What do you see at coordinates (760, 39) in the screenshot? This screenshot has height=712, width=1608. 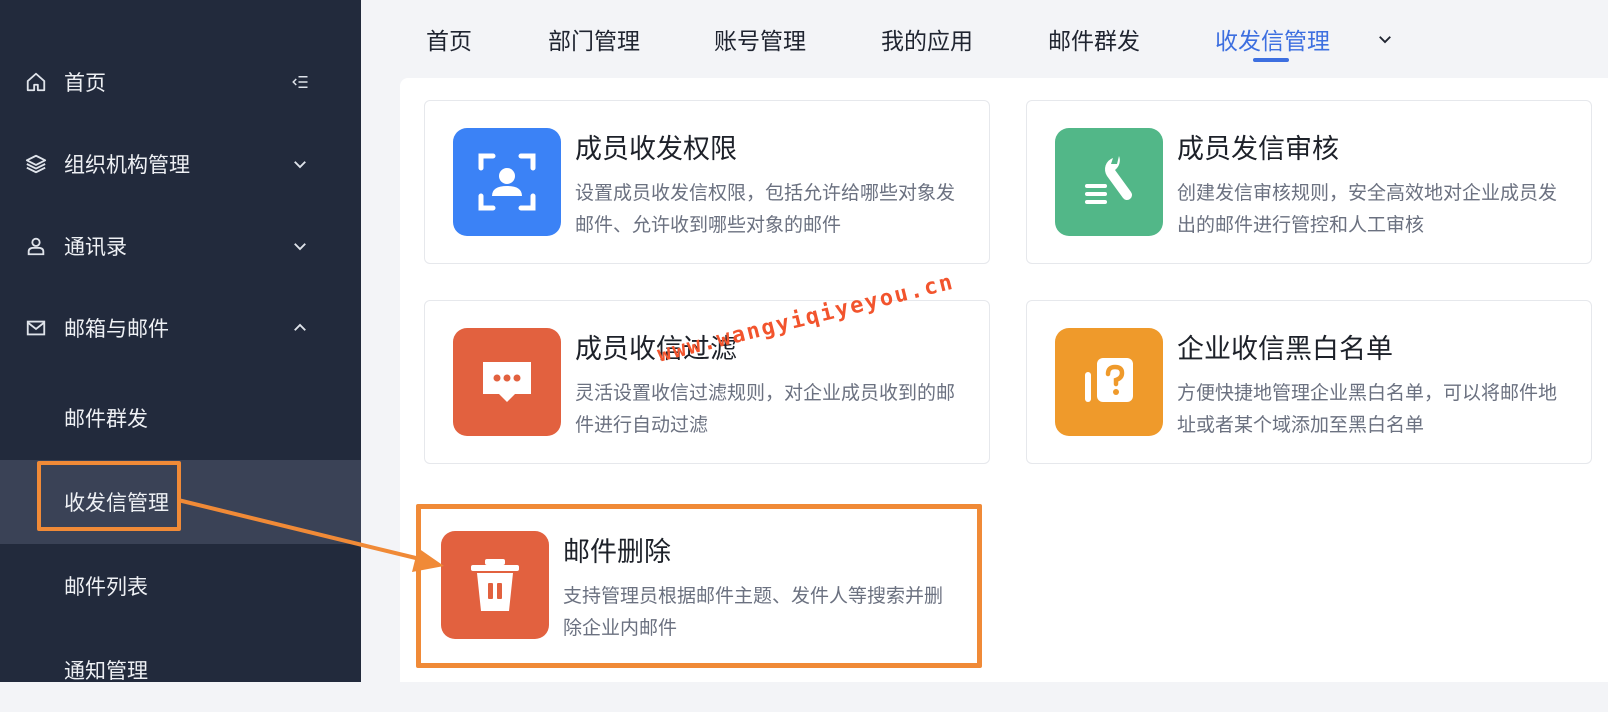 I see `tab-accounts: 账号管理` at bounding box center [760, 39].